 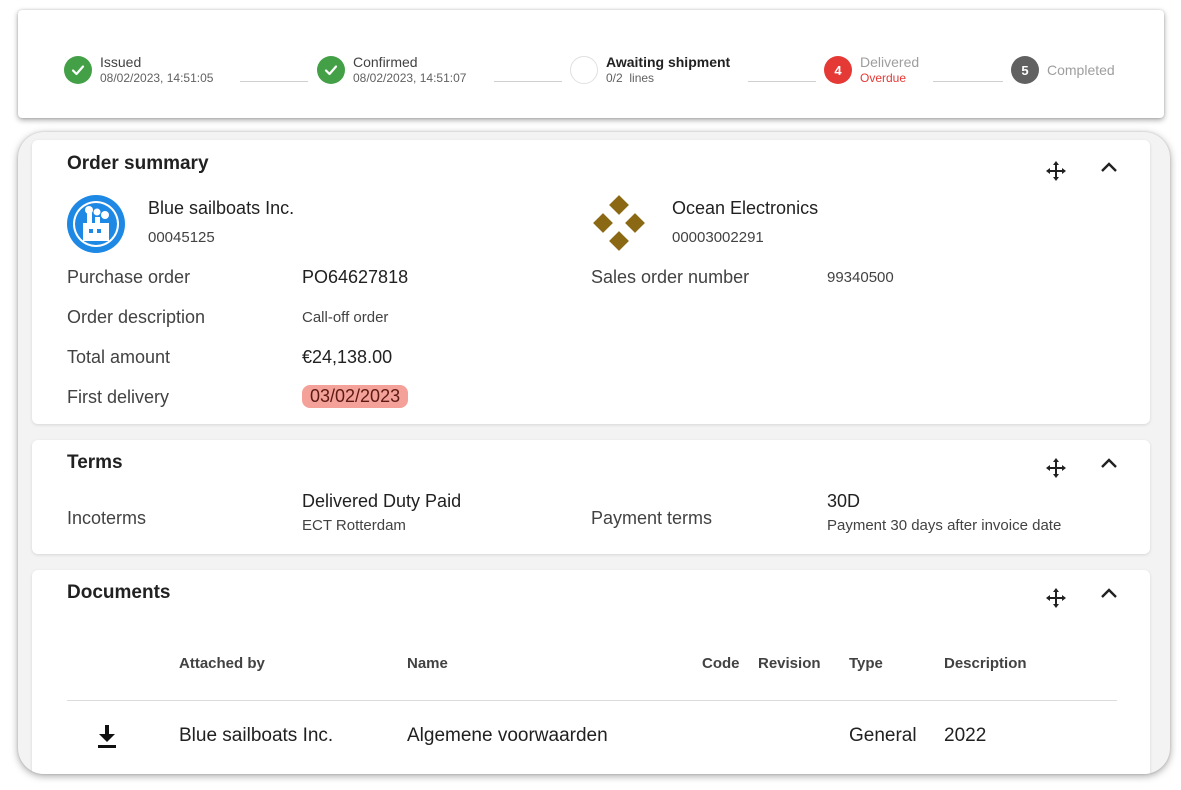 I want to click on payment-terms-label: Payment terms, so click(x=652, y=518).